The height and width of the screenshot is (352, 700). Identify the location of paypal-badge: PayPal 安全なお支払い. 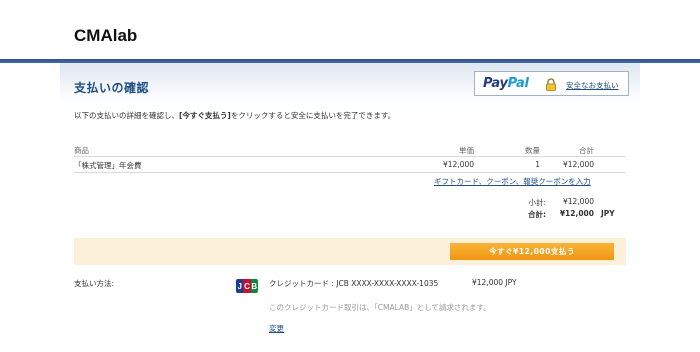
(551, 83).